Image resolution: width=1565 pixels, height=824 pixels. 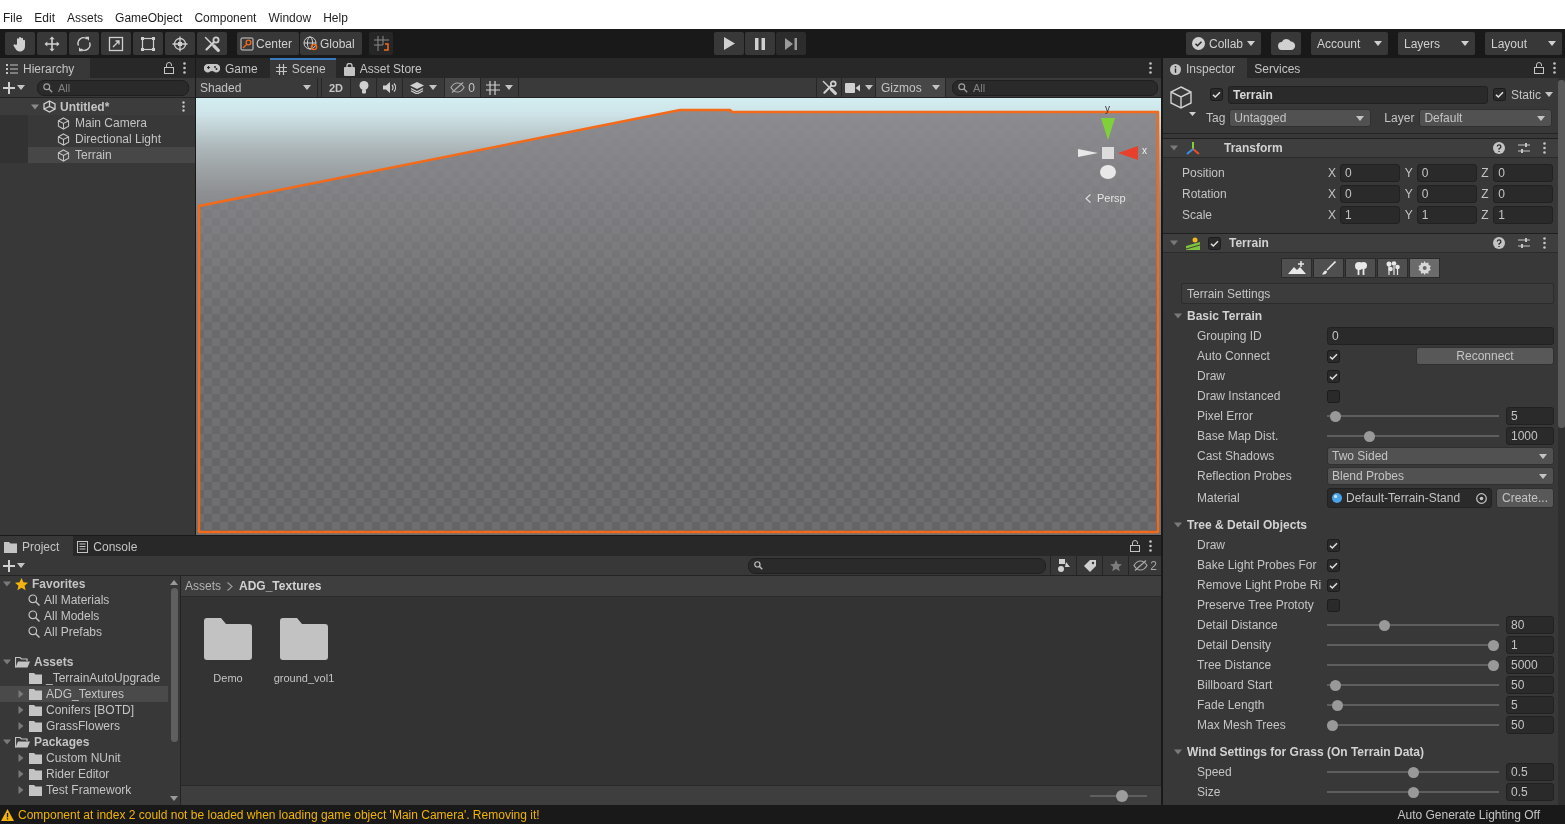 I want to click on search-field, so click(x=897, y=565).